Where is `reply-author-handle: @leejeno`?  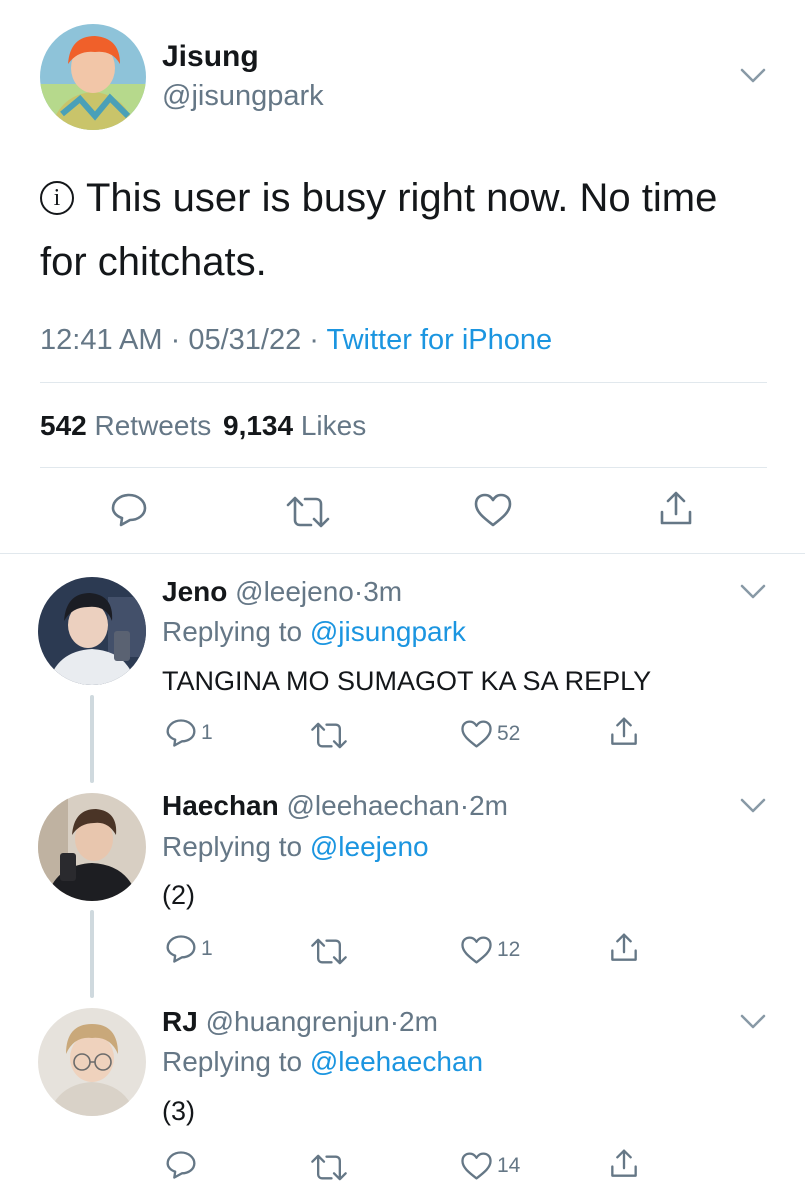
reply-author-handle: @leejeno is located at coordinates (294, 591).